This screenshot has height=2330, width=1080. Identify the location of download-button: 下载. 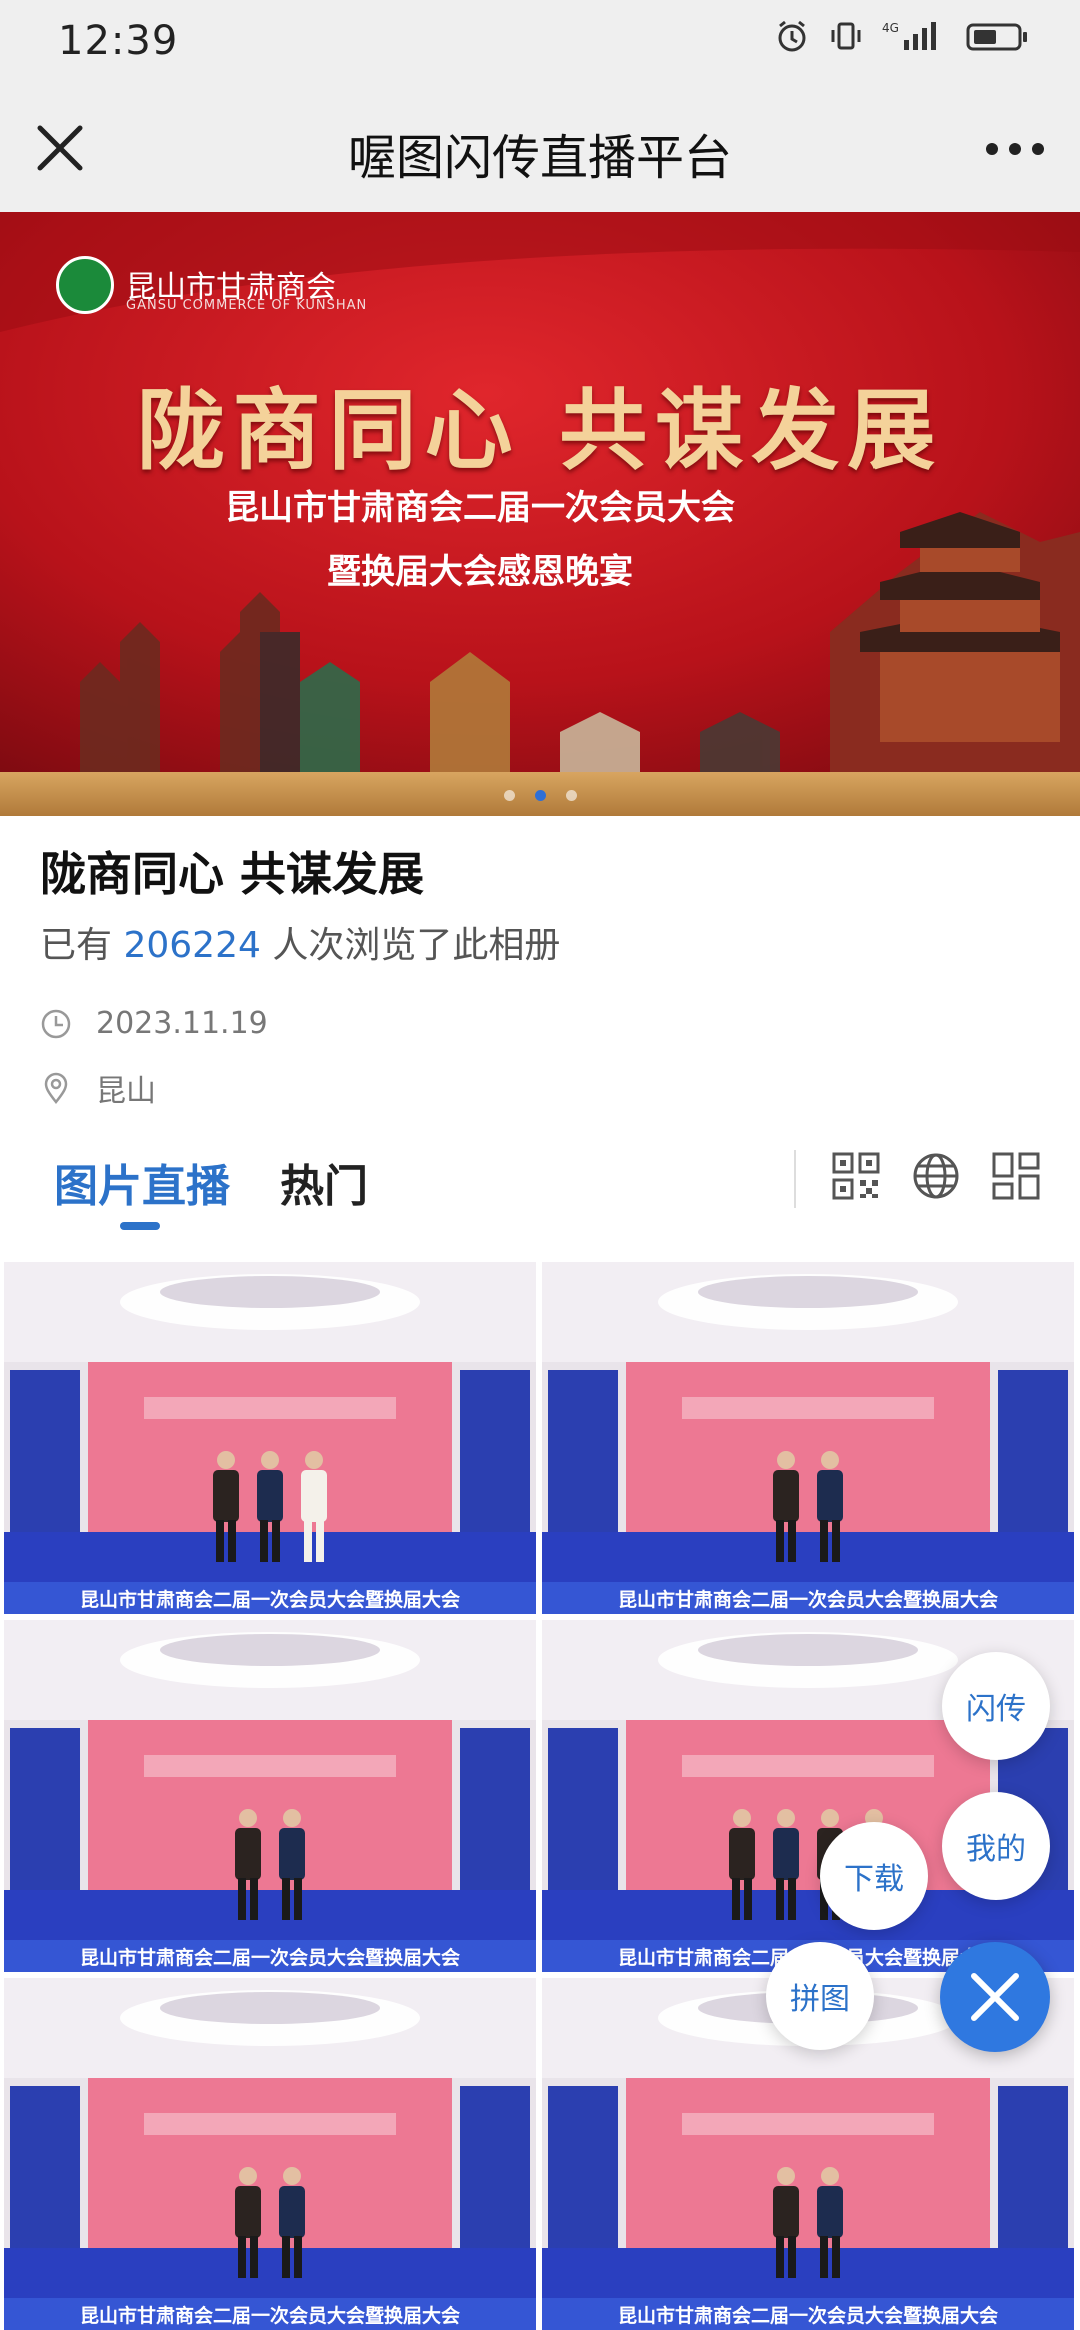
(874, 1876).